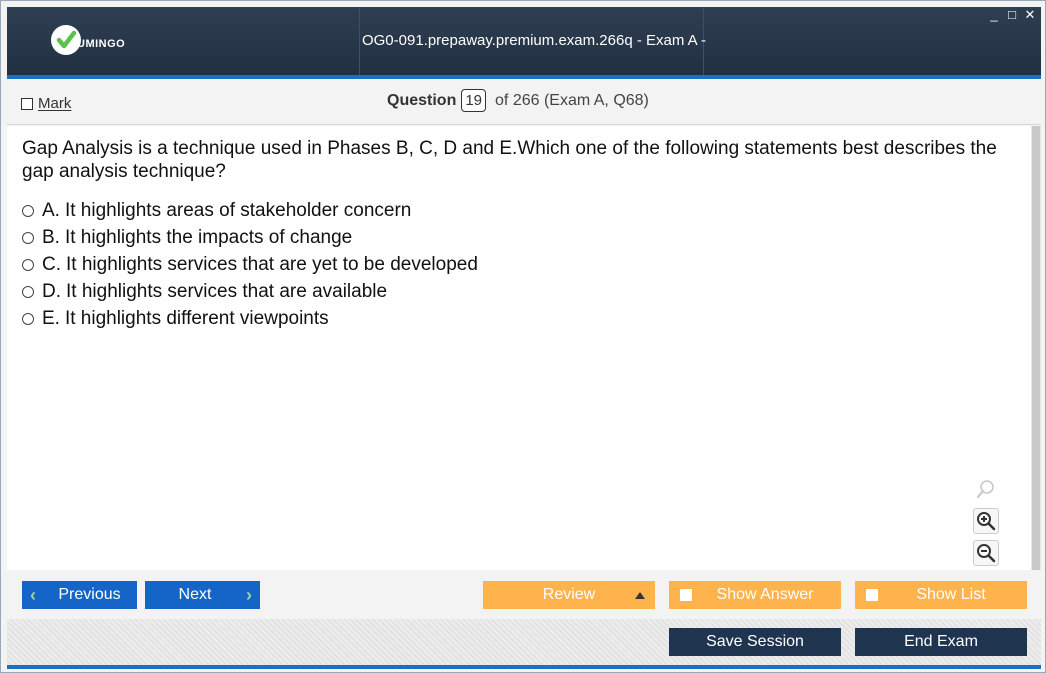  I want to click on save-session-label: Save Session, so click(755, 641).